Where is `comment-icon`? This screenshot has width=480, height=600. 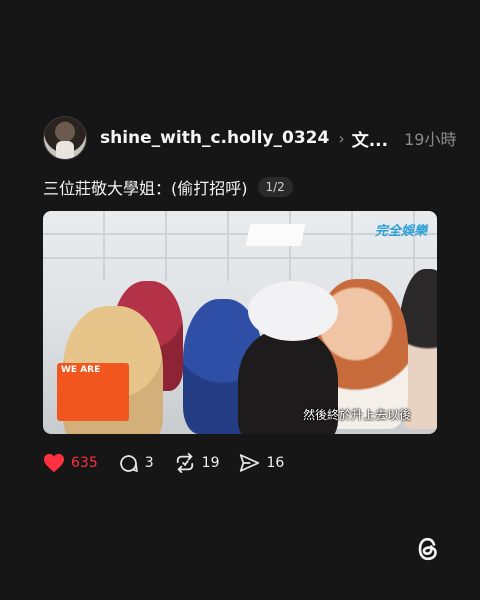 comment-icon is located at coordinates (128, 463).